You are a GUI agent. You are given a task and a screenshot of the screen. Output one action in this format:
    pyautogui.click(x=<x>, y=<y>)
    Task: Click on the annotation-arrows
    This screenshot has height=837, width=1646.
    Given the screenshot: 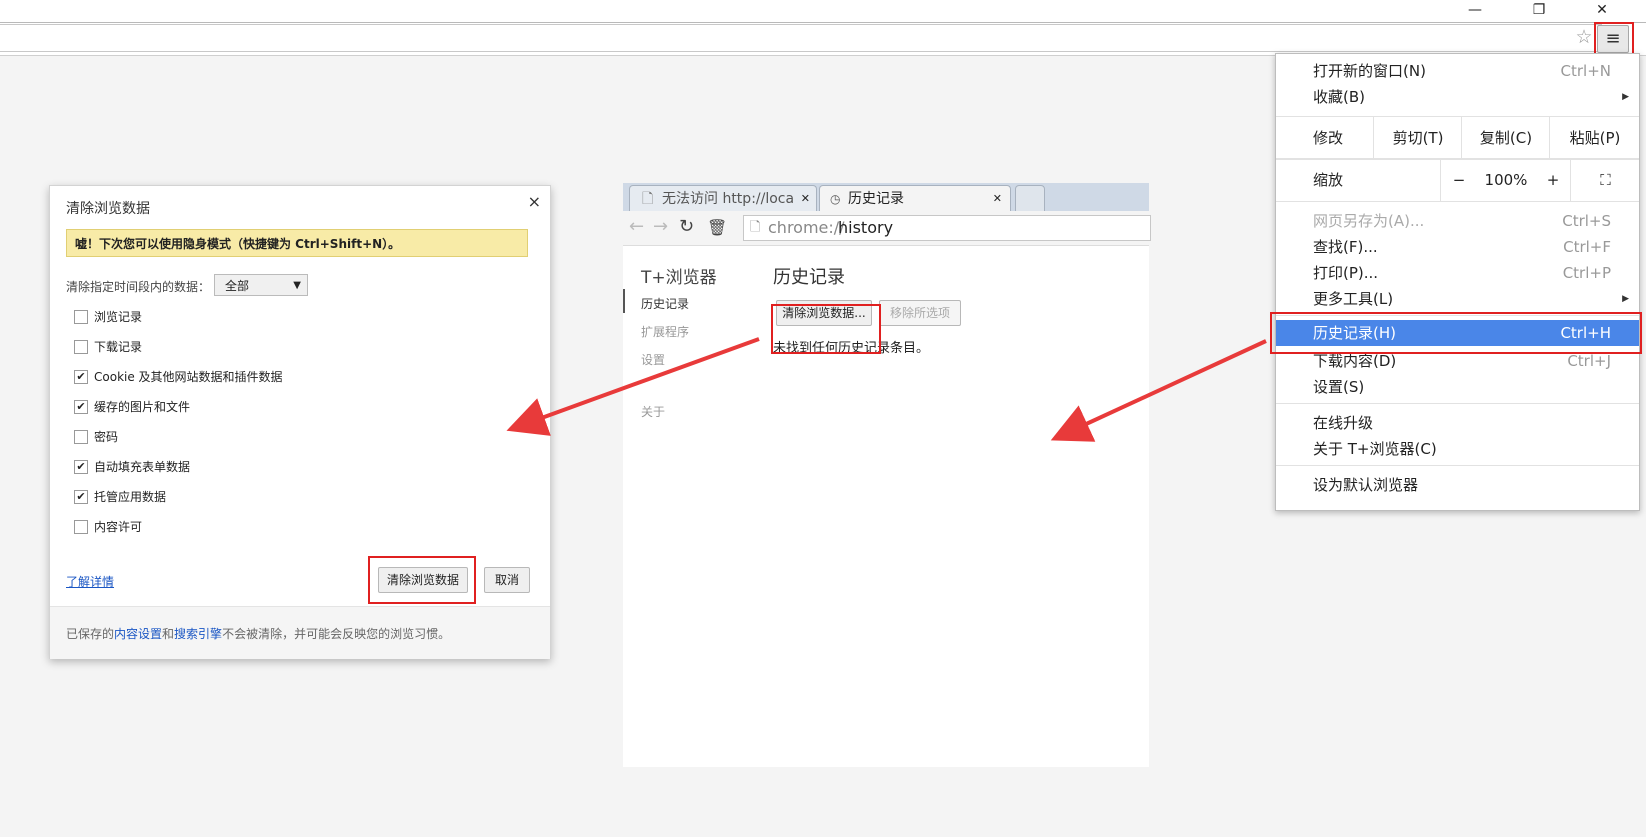 What is the action you would take?
    pyautogui.click(x=886, y=389)
    